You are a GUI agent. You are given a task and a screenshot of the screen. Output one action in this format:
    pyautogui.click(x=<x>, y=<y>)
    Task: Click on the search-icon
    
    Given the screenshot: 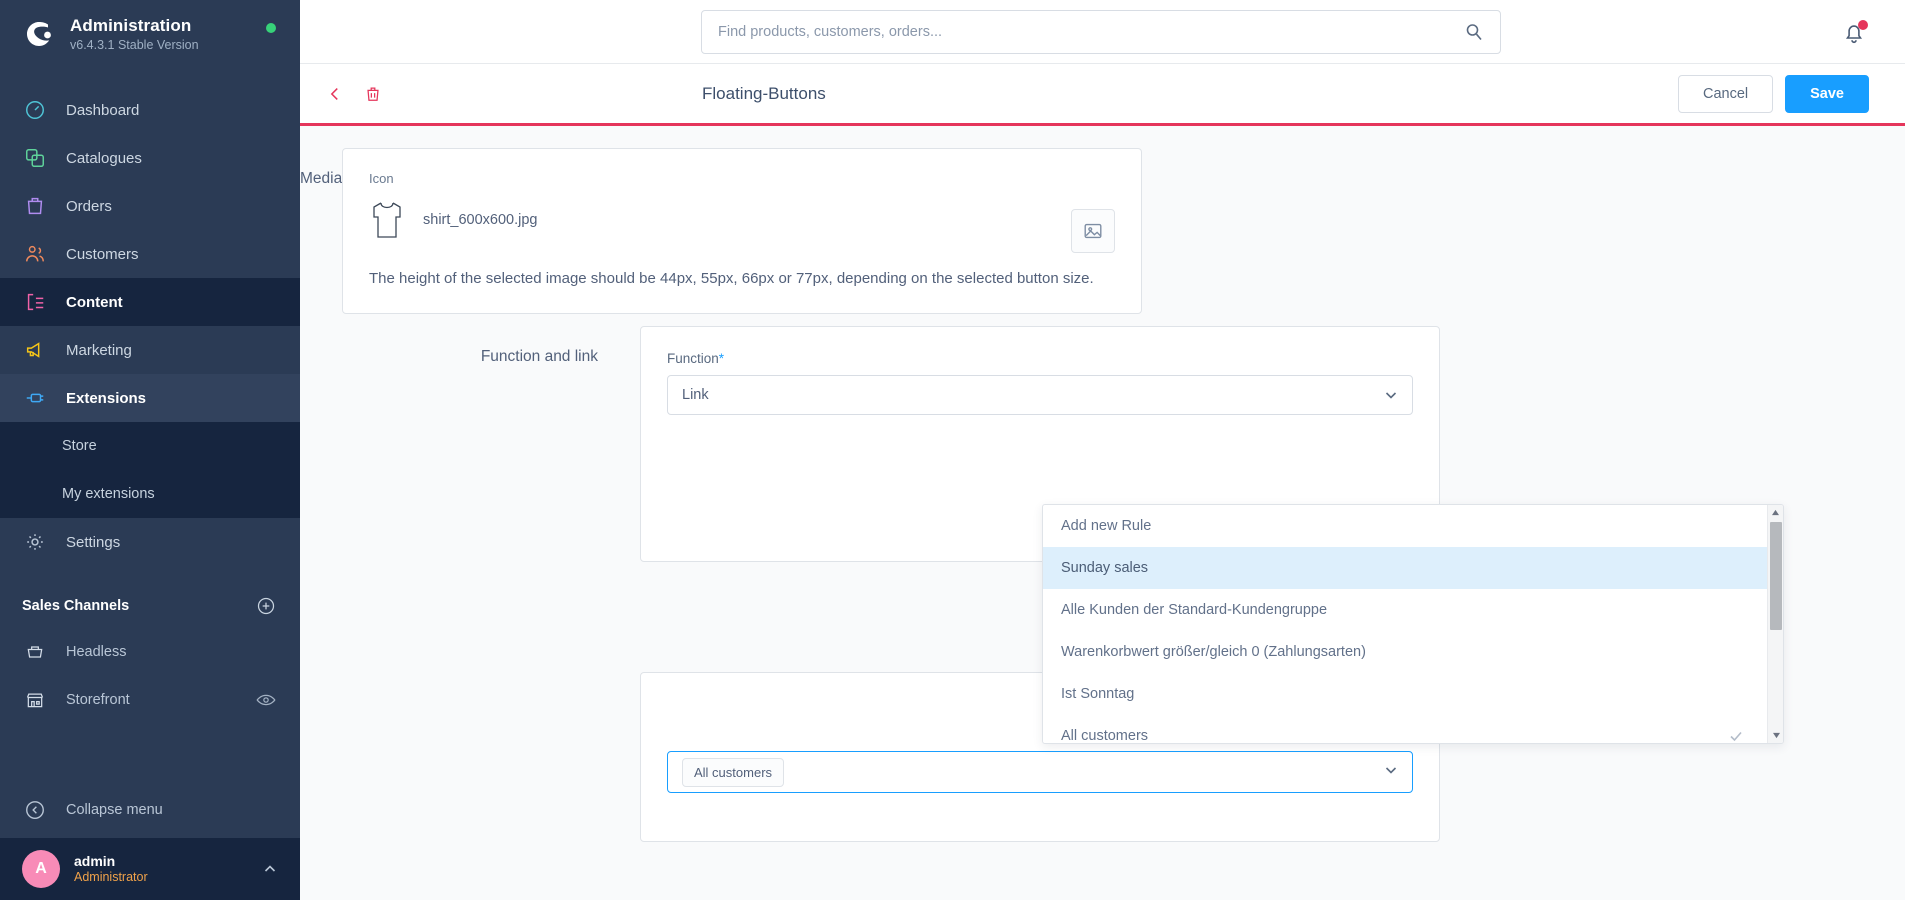 What is the action you would take?
    pyautogui.click(x=1474, y=32)
    